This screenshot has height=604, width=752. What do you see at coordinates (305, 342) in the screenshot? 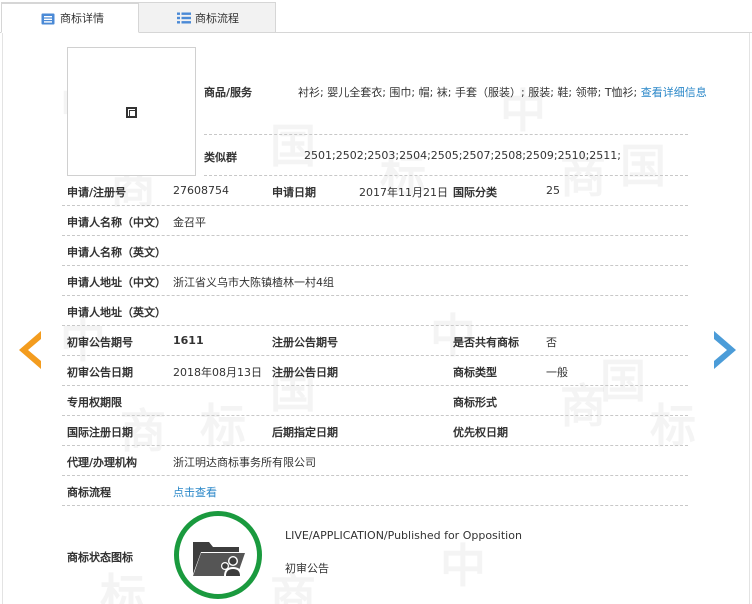
I see `reg-pub-no-label: 注册公告期号` at bounding box center [305, 342].